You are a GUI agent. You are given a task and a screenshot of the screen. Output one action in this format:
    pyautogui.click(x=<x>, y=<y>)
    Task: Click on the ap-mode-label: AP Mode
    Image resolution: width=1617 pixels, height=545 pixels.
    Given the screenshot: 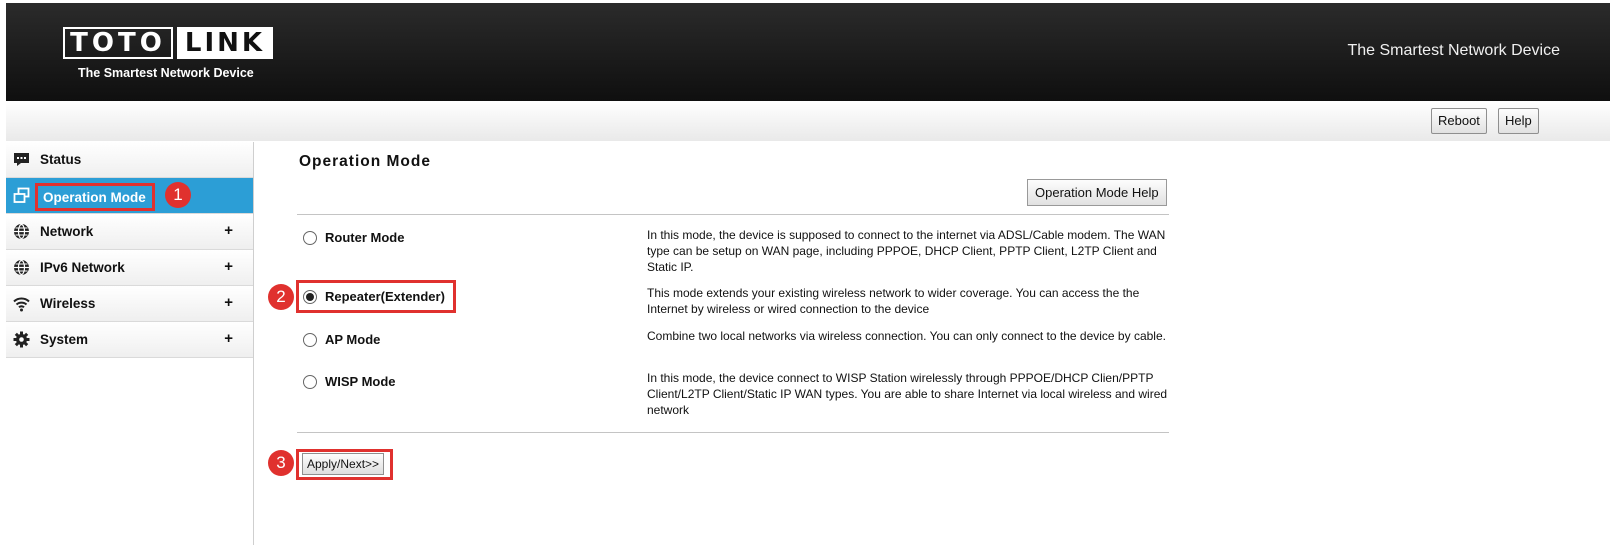 What is the action you would take?
    pyautogui.click(x=352, y=339)
    